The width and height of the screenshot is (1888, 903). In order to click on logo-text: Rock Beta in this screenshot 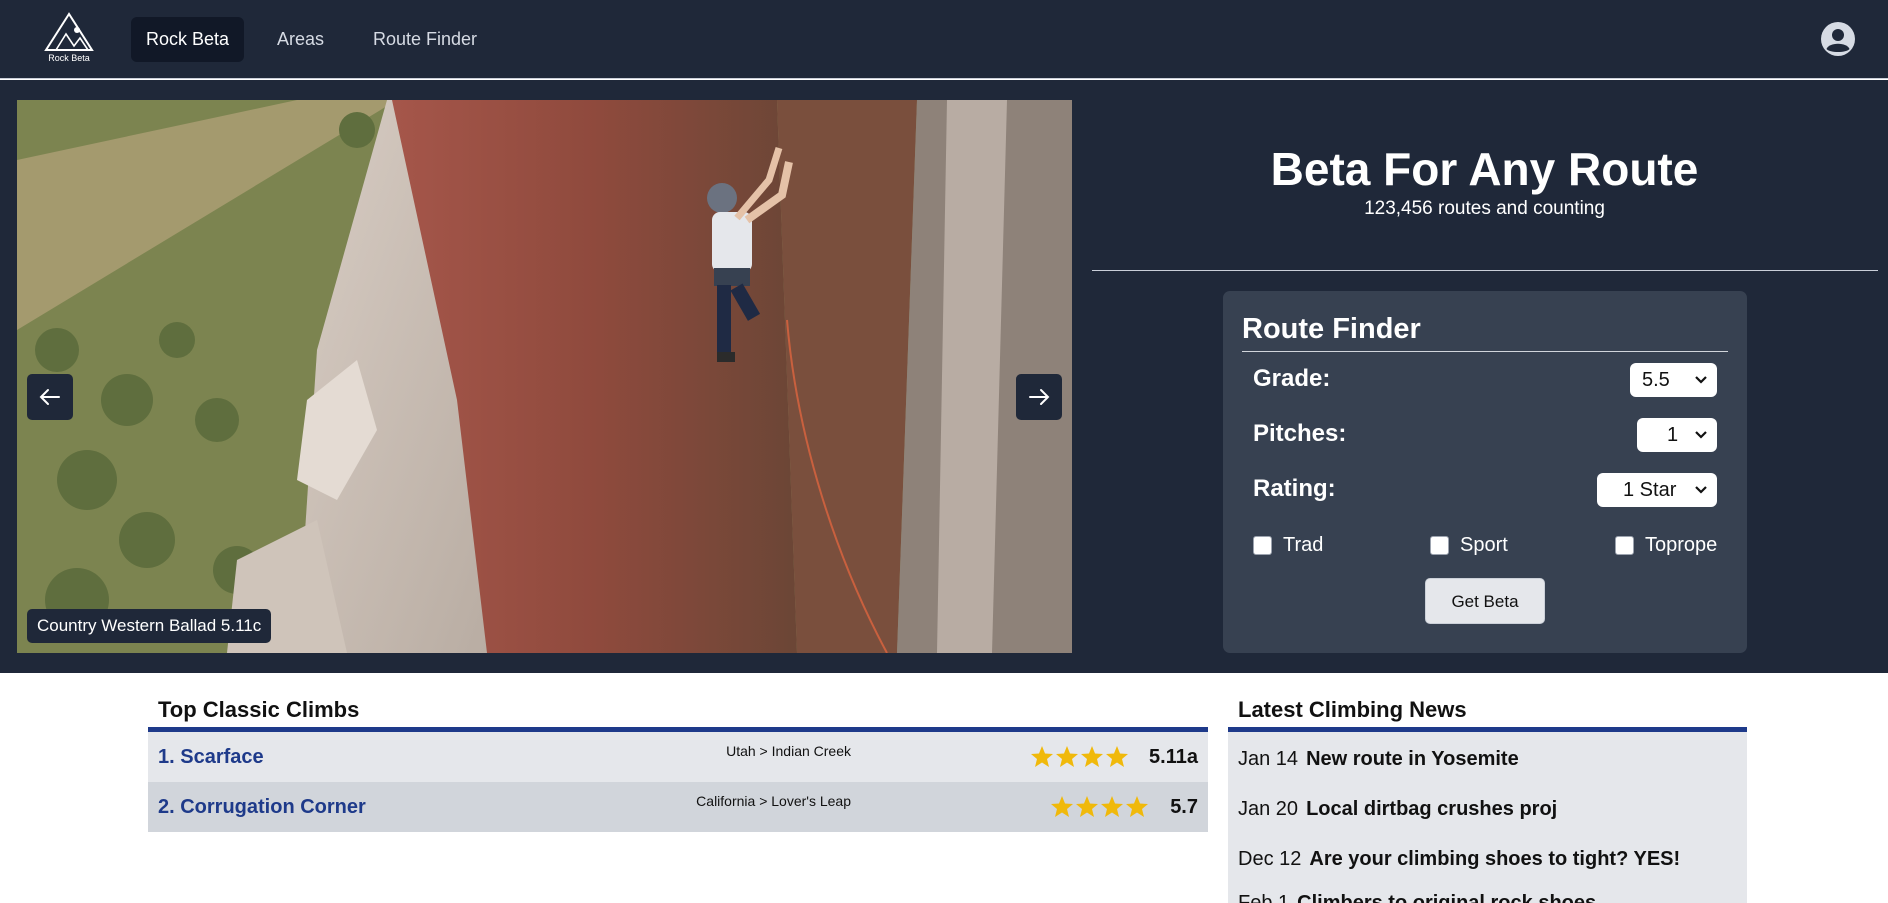, I will do `click(69, 58)`.